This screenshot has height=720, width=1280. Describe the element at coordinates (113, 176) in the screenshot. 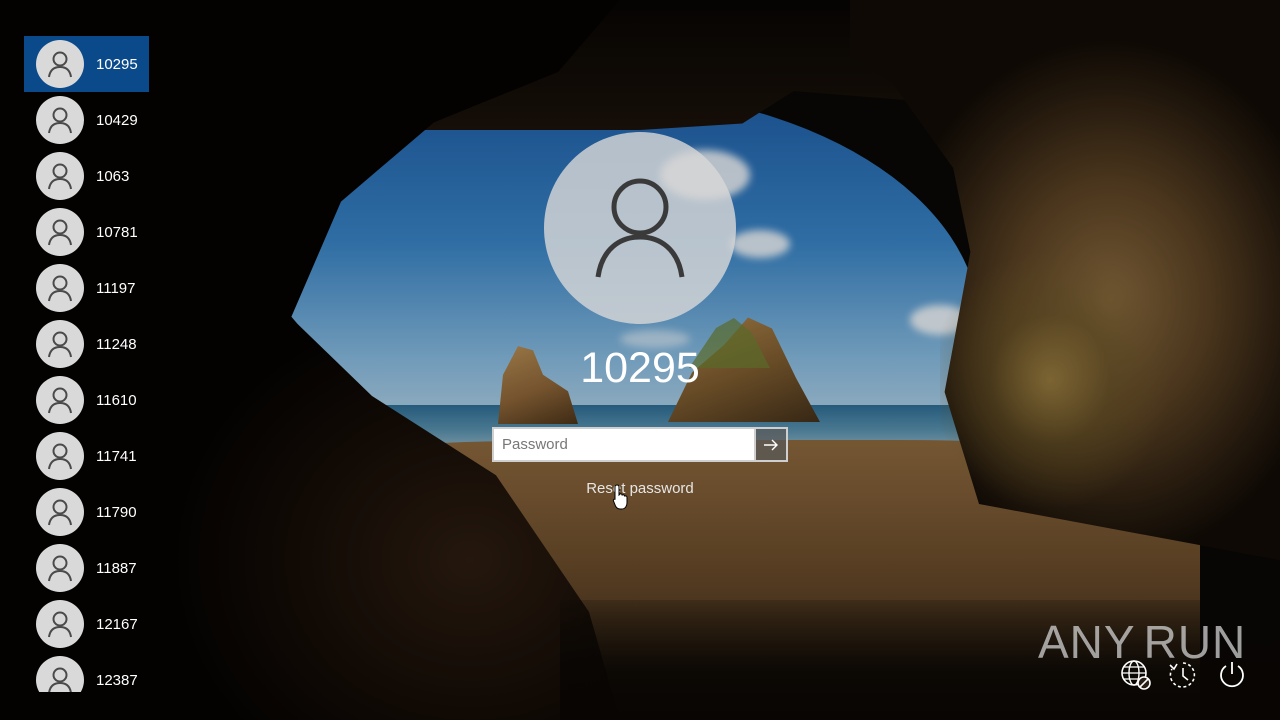

I see `user-name: 1063` at that location.